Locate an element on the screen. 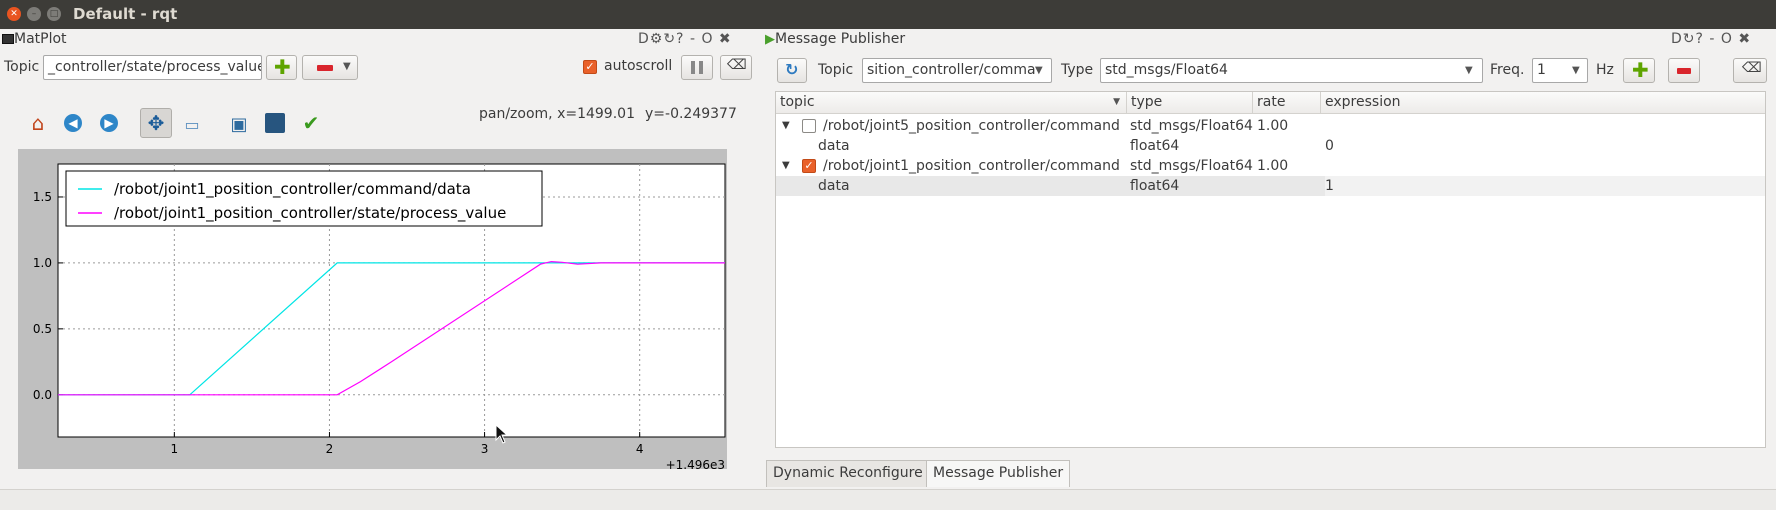  mouse-cursor-icon is located at coordinates (502, 434).